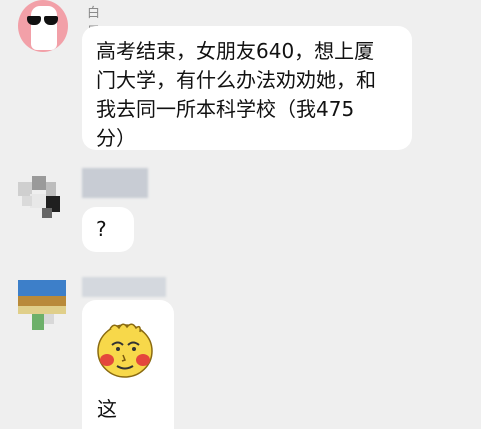  Describe the element at coordinates (125, 350) in the screenshot. I see `blushing-yellow-face-sticker` at that location.